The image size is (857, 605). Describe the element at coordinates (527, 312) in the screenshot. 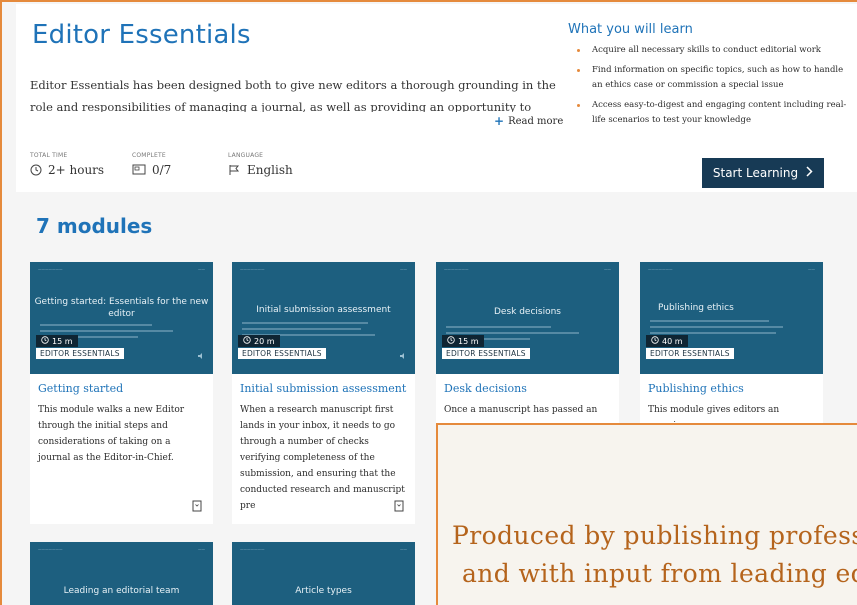

I see `thumbnail-title: Desk decisions` at that location.